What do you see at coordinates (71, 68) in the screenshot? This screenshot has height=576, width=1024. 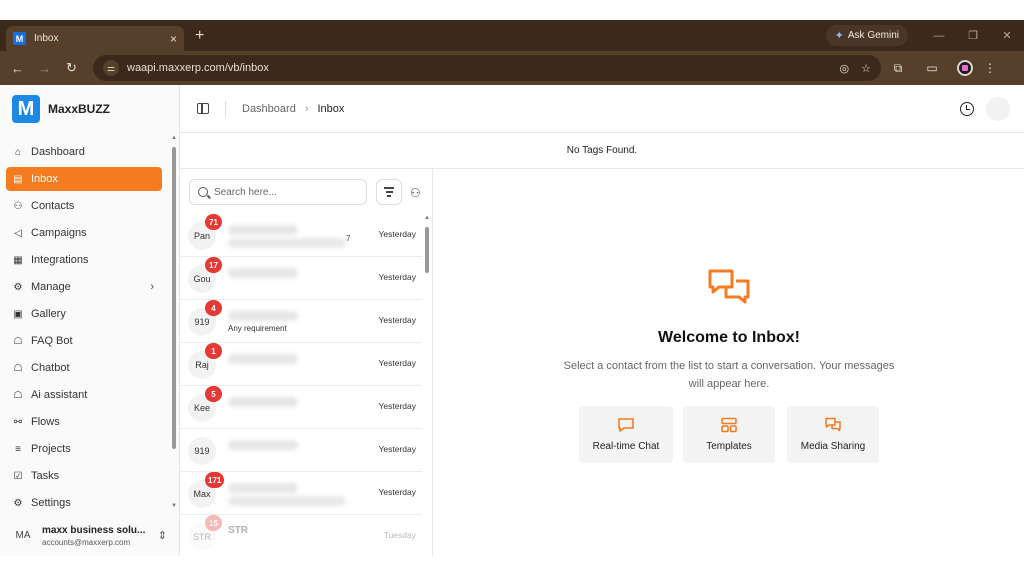 I see `reload-icon: ↻` at bounding box center [71, 68].